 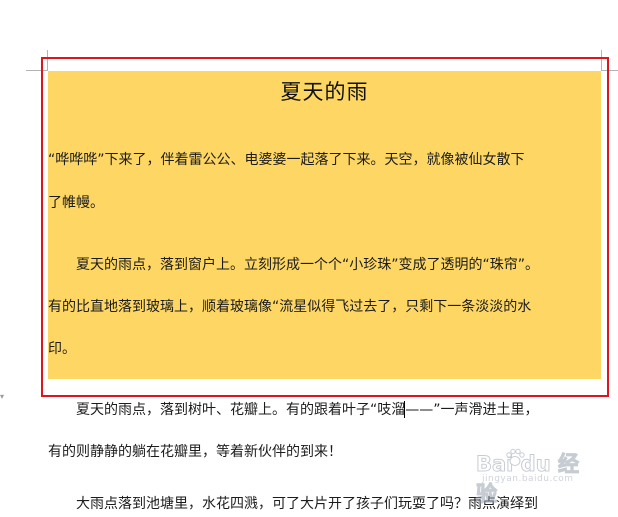 What do you see at coordinates (293, 410) in the screenshot?
I see `paragraph-3-line-1: 夏天的雨点，落到树叶、花瓣上。有的跟着叶子“吱溜——”一声滑进土里，` at bounding box center [293, 410].